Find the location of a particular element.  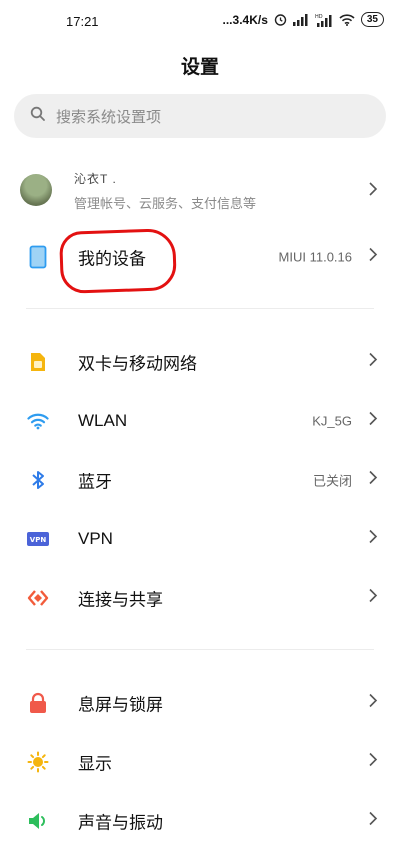

sim-mobile-network-row: 双卡与移动网络 is located at coordinates (200, 362).